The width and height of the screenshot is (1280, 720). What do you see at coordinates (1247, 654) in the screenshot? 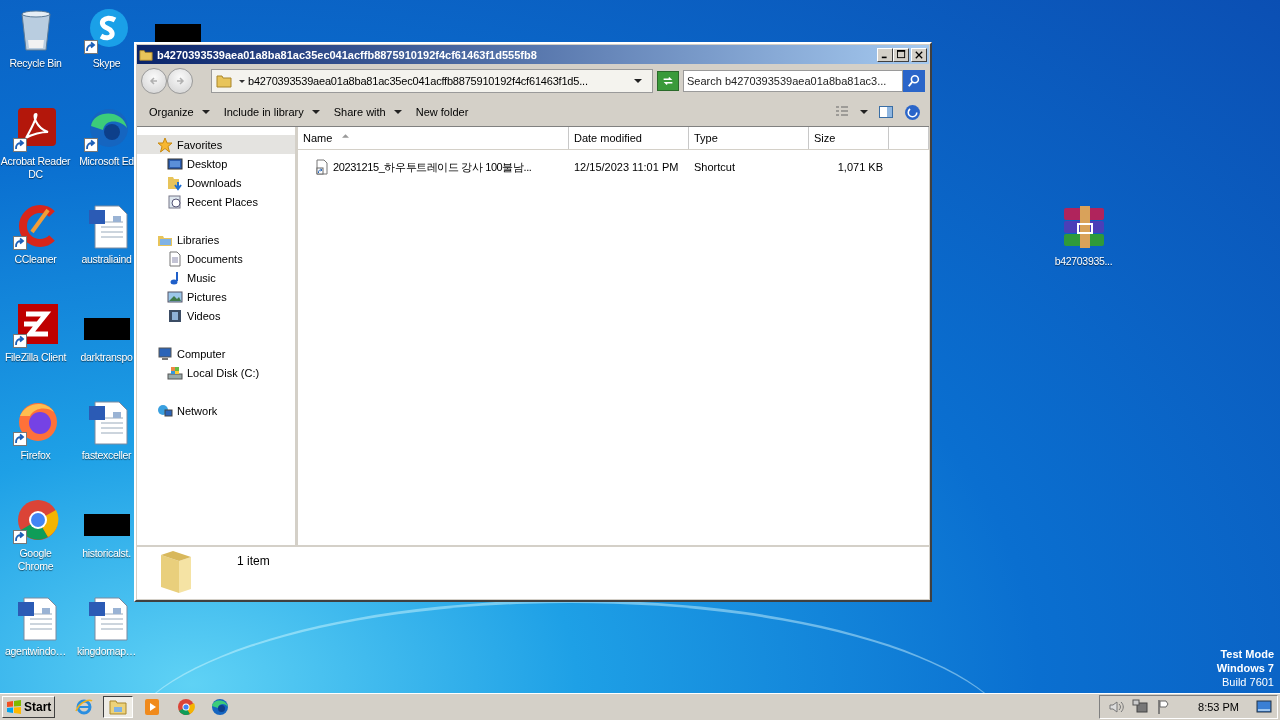
I see `test-mode-text: Test Mode` at bounding box center [1247, 654].